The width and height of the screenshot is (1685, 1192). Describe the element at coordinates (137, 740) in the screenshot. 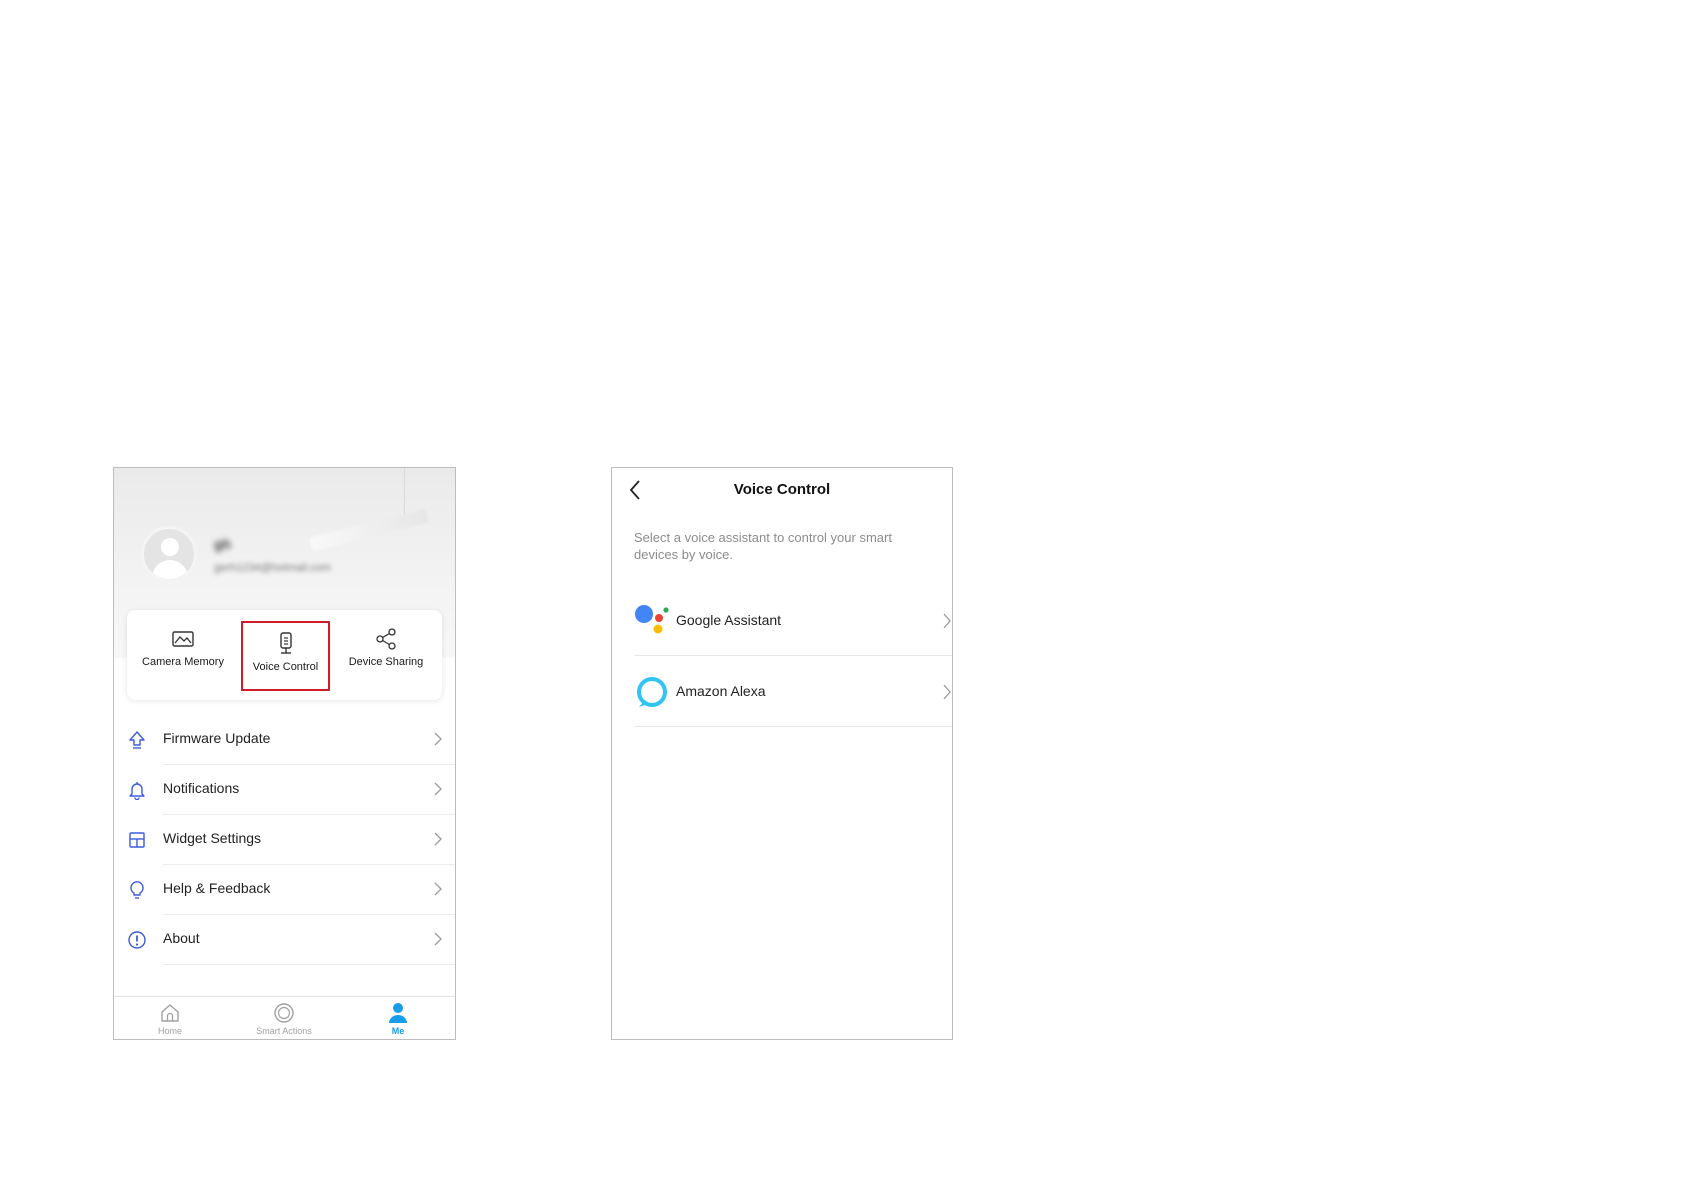

I see `upload-arrow-icon` at that location.